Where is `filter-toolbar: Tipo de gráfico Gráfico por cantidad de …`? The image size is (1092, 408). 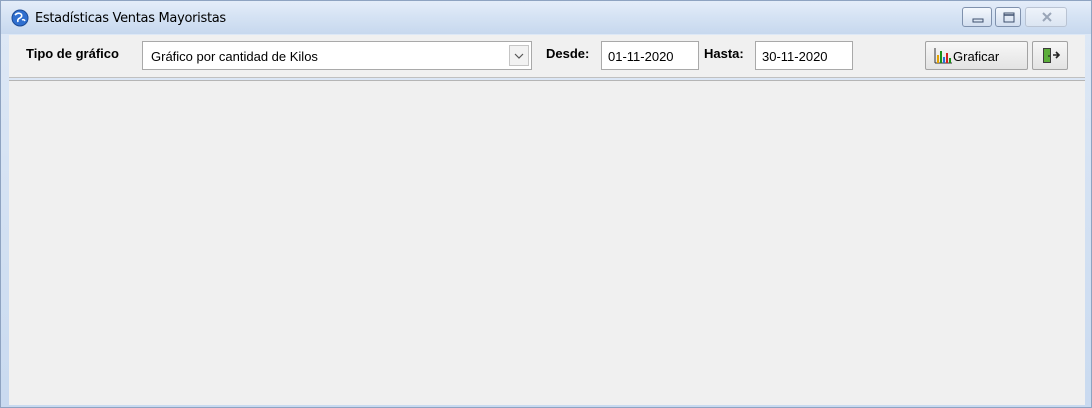
filter-toolbar: Tipo de gráfico Gráfico por cantidad de … is located at coordinates (547, 56).